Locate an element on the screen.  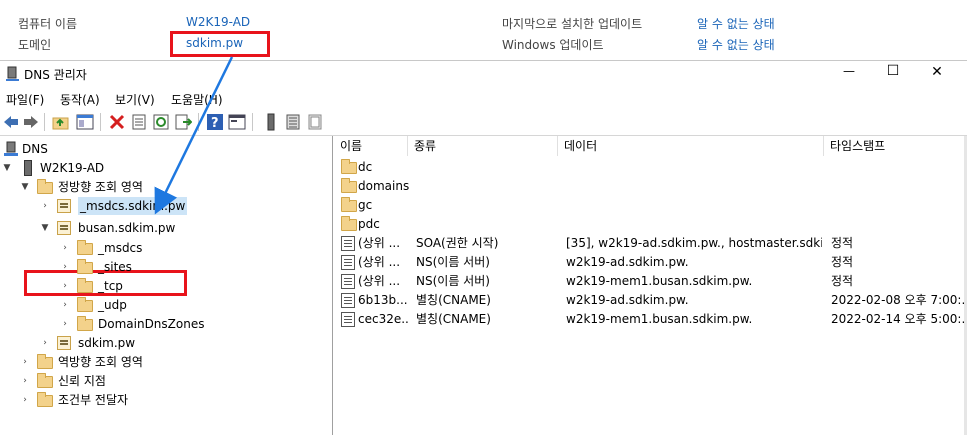
windows-update-label: Windows 업데이트 is located at coordinates (553, 45).